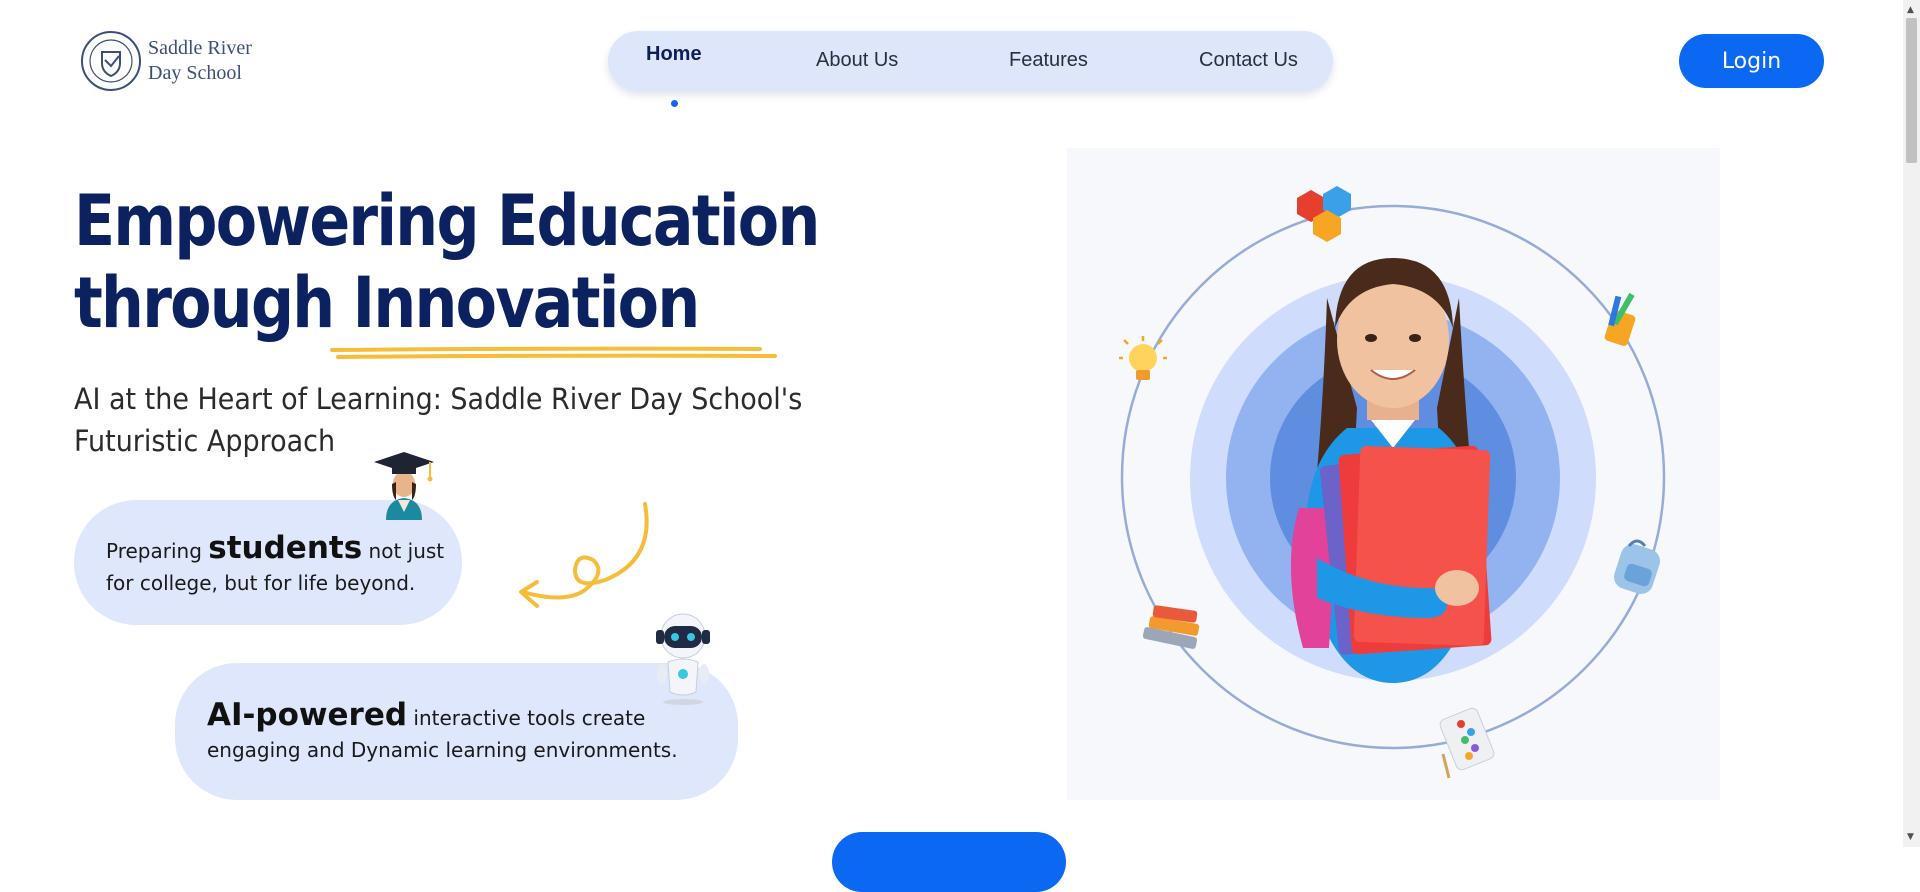 The height and width of the screenshot is (892, 1920). What do you see at coordinates (447, 221) in the screenshot?
I see `hero-title-line1: Empowering Education` at bounding box center [447, 221].